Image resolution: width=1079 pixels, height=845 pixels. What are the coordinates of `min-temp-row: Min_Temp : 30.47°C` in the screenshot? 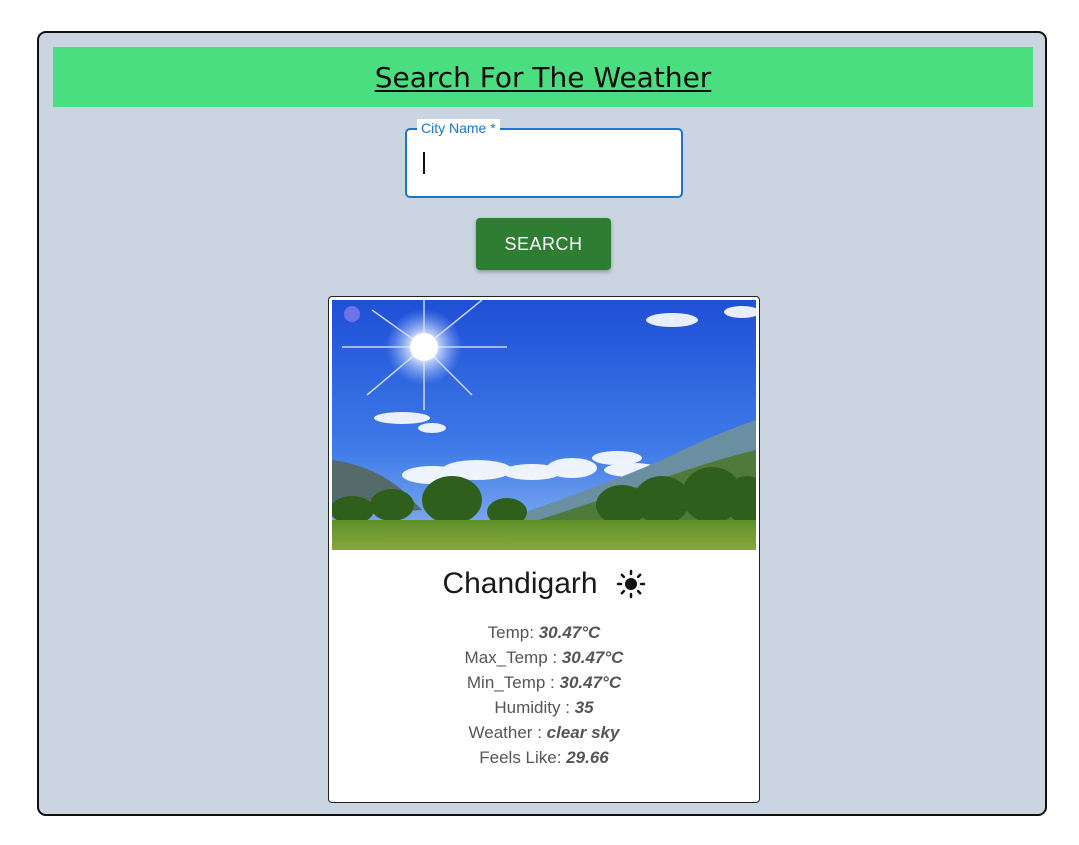 It's located at (544, 682).